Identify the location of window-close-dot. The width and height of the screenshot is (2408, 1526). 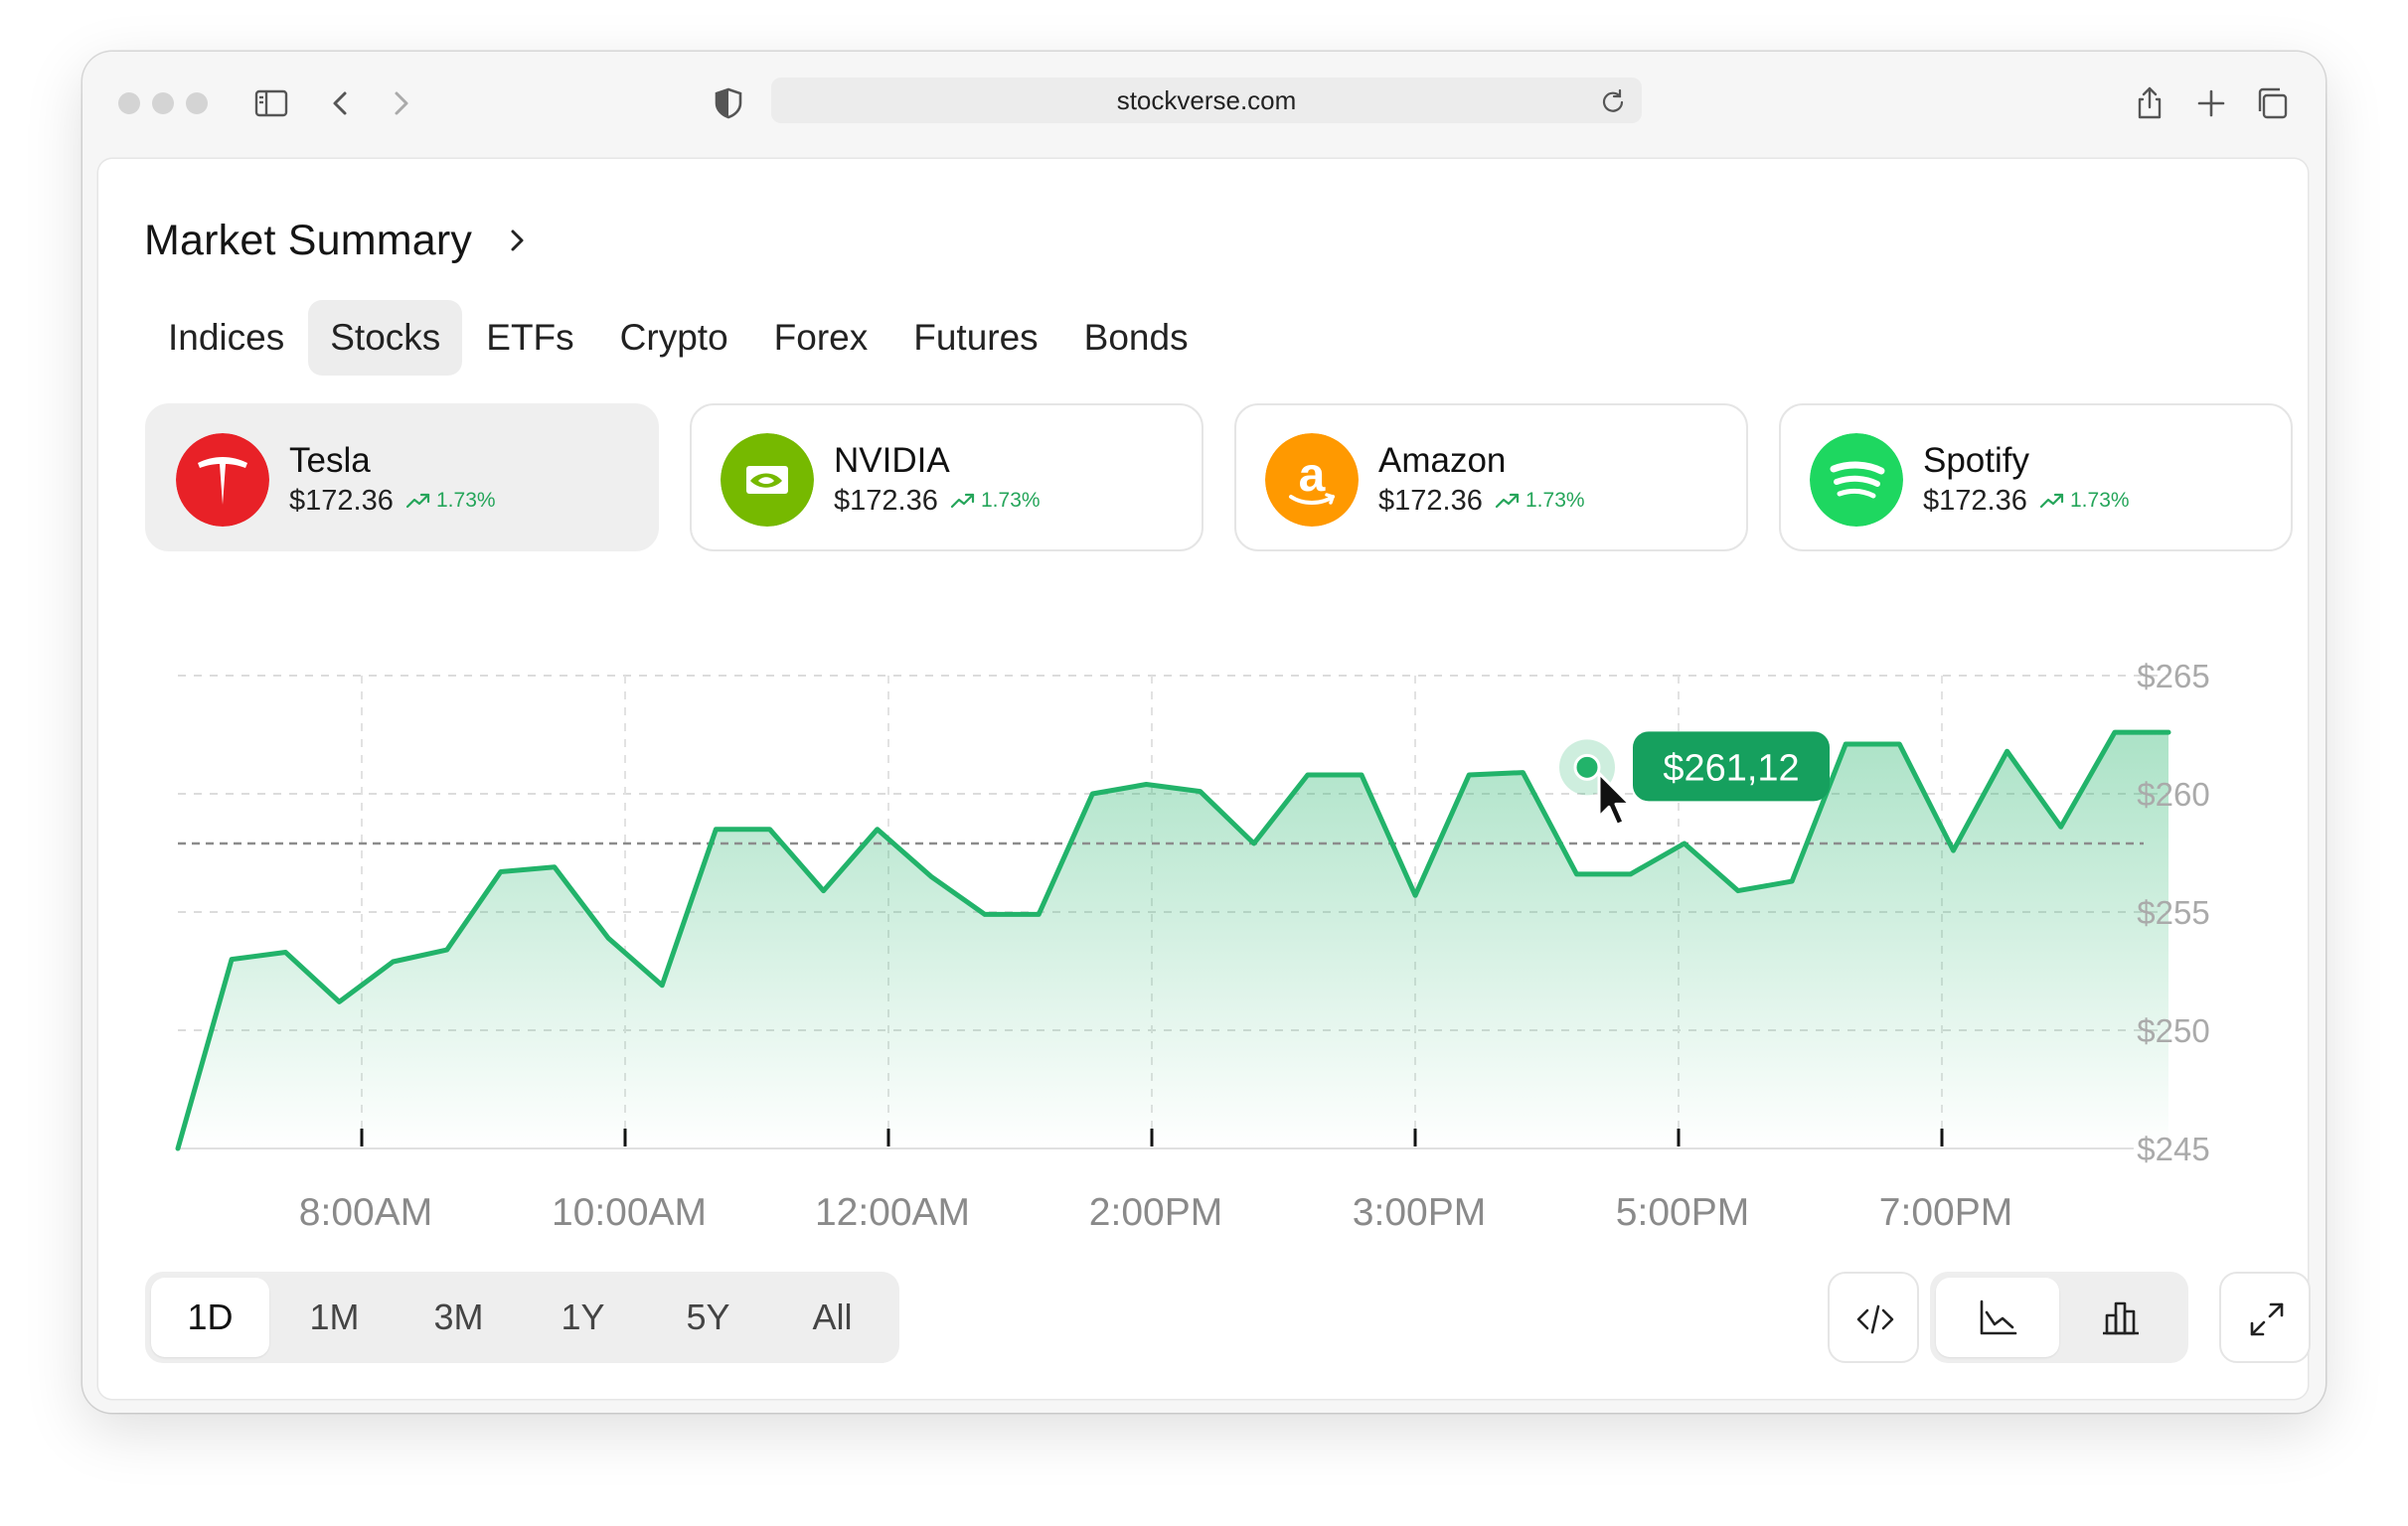
(129, 103).